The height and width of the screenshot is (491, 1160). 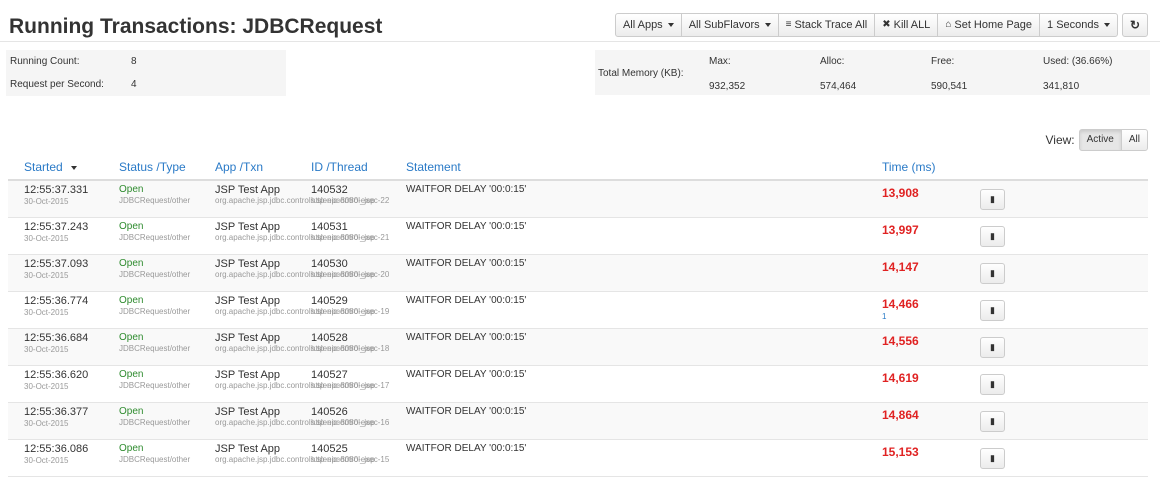 I want to click on started-time: 12:55:37.243, so click(x=56, y=227).